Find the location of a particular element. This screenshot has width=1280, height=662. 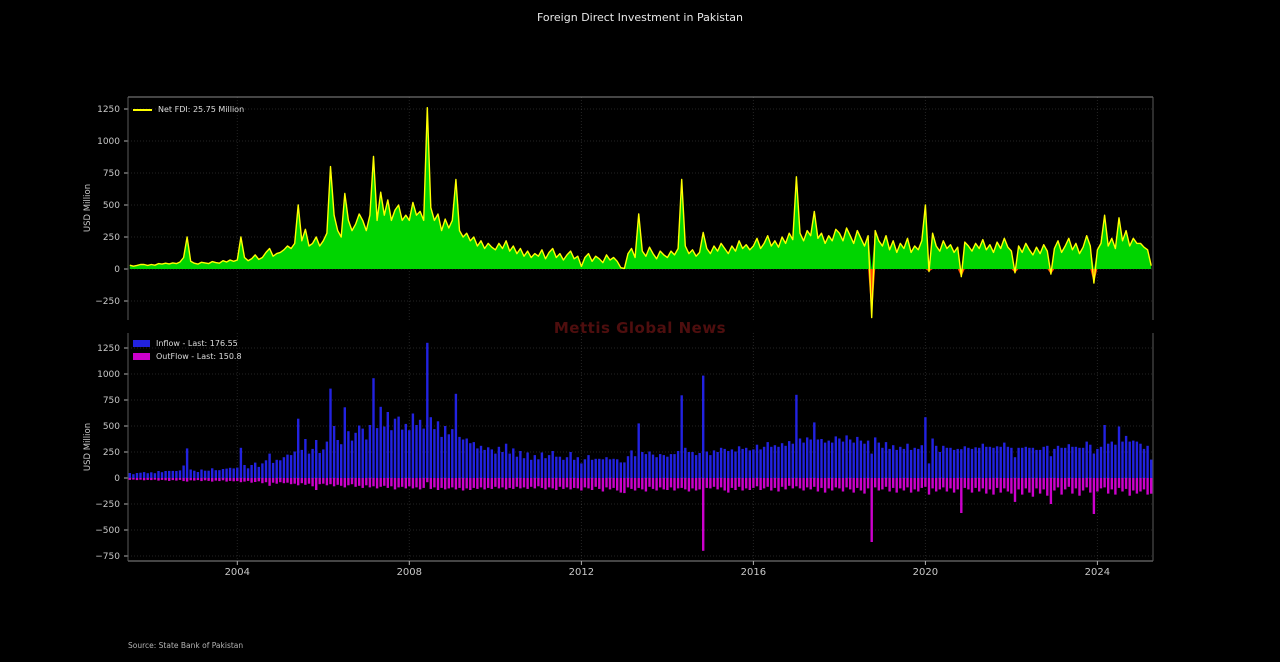

y-tick-label: −250 is located at coordinates (107, 505).